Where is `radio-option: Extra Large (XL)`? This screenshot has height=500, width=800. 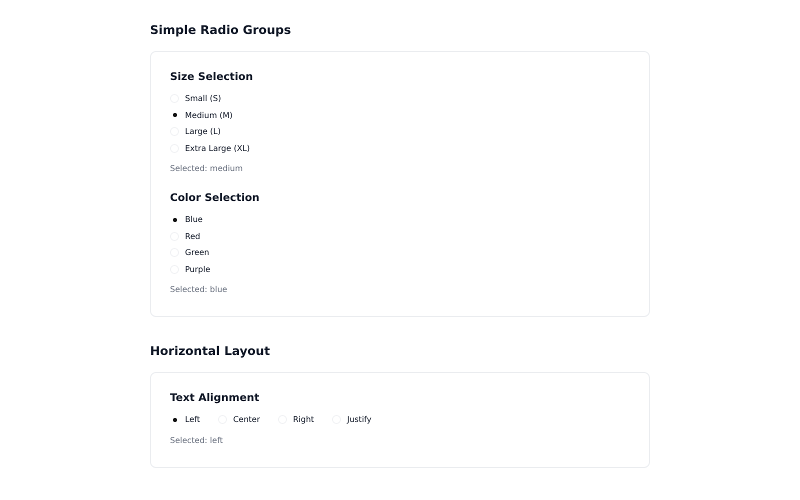
radio-option: Extra Large (XL) is located at coordinates (400, 148).